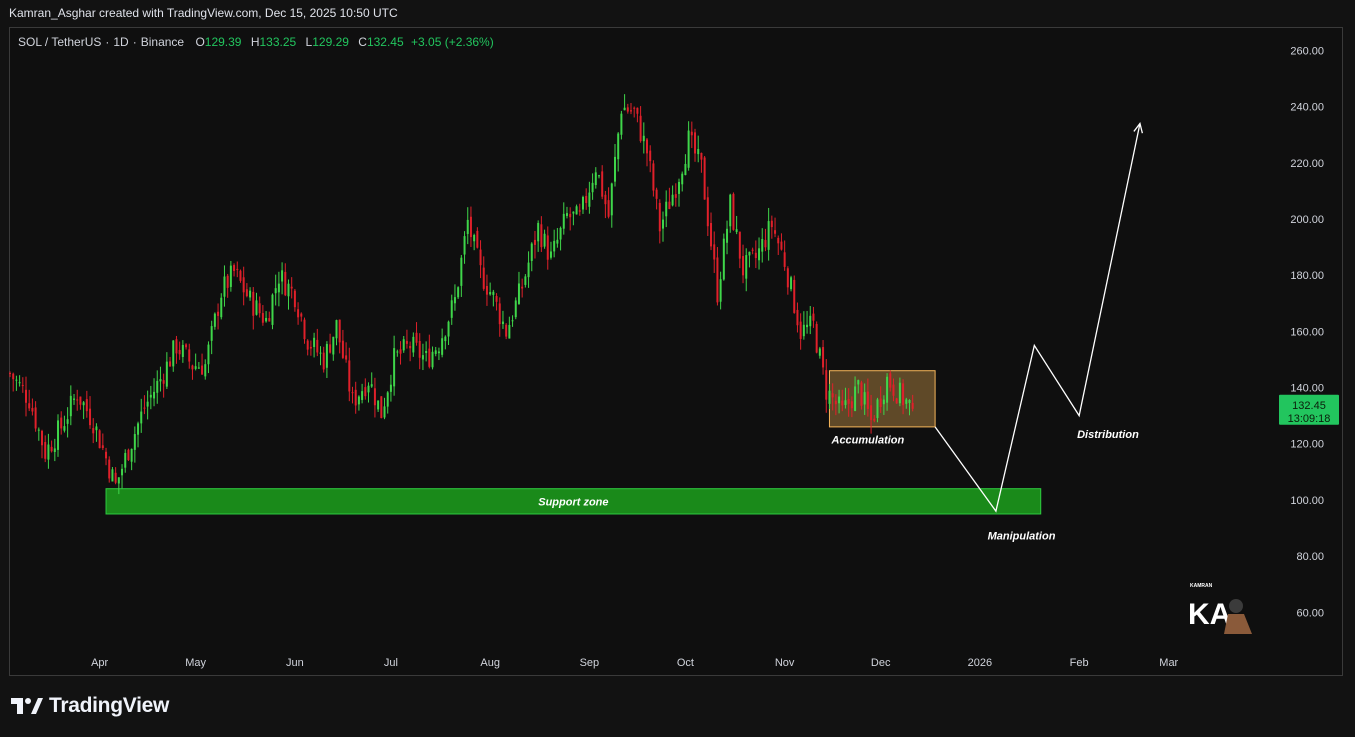 The image size is (1355, 737). I want to click on tradingview-footer: TradingView, so click(90, 706).